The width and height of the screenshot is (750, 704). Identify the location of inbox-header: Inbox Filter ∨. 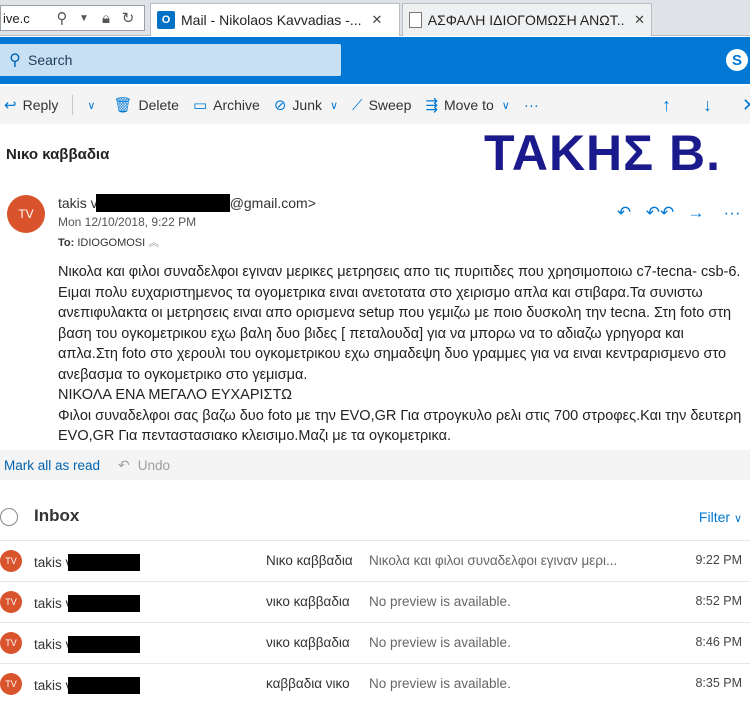
(375, 518).